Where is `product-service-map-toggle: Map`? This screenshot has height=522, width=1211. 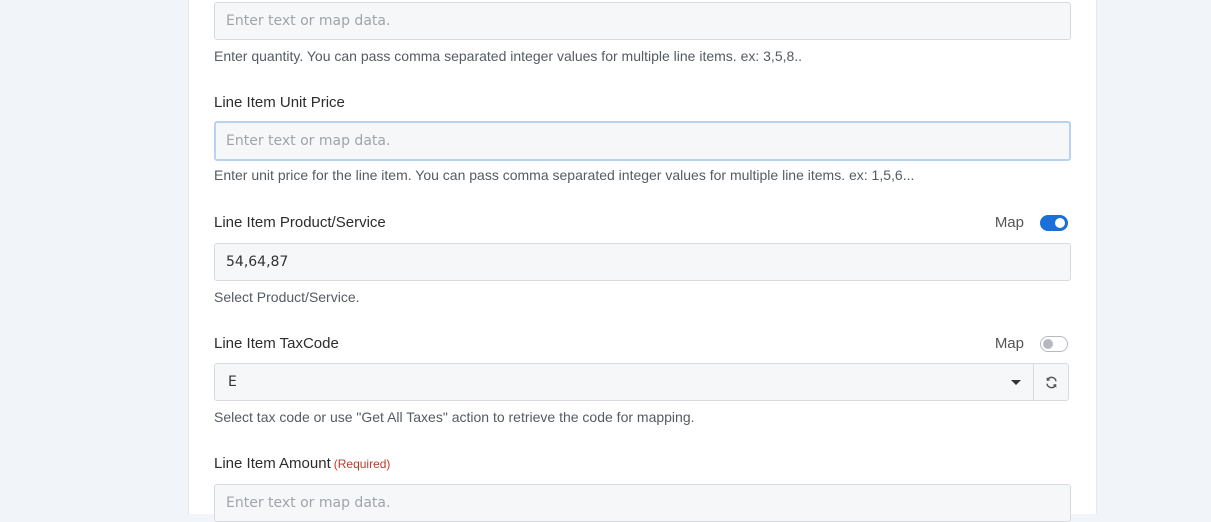 product-service-map-toggle: Map is located at coordinates (1031, 223).